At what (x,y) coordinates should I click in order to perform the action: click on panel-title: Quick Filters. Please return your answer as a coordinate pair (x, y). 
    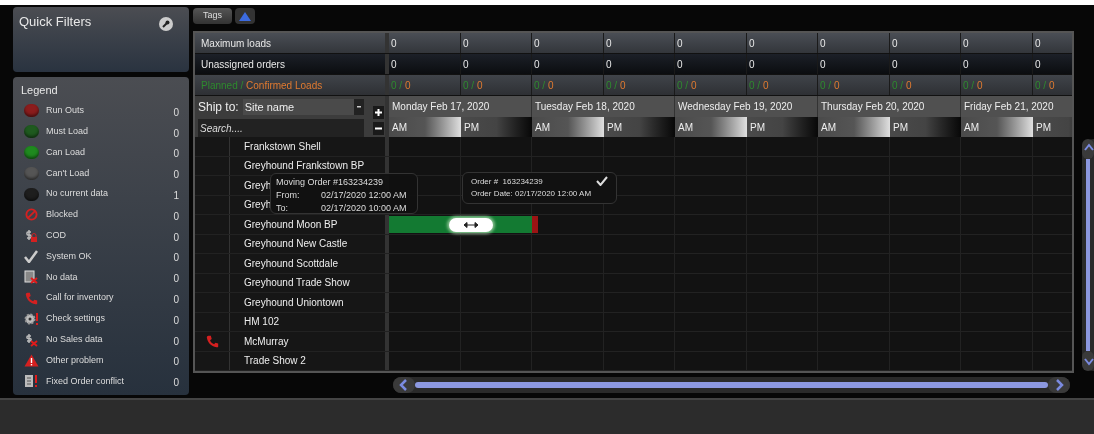
    Looking at the image, I should click on (55, 23).